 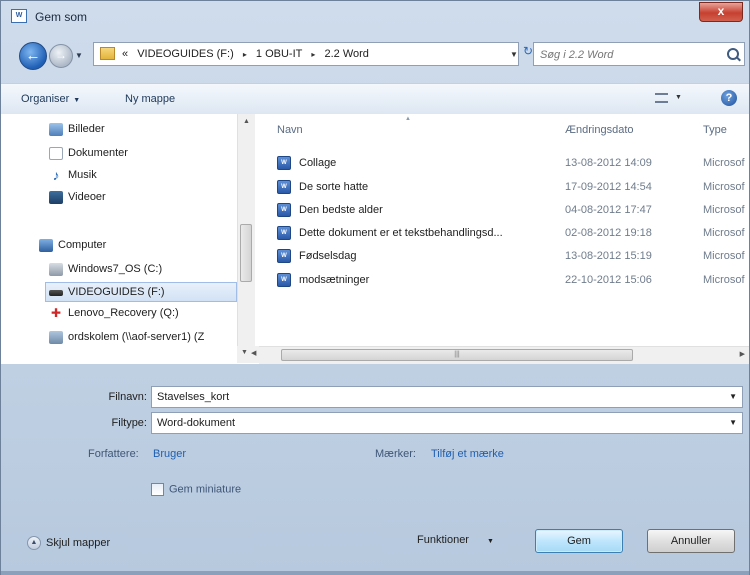 What do you see at coordinates (196, 423) in the screenshot?
I see `filetype-value: Word-dokument` at bounding box center [196, 423].